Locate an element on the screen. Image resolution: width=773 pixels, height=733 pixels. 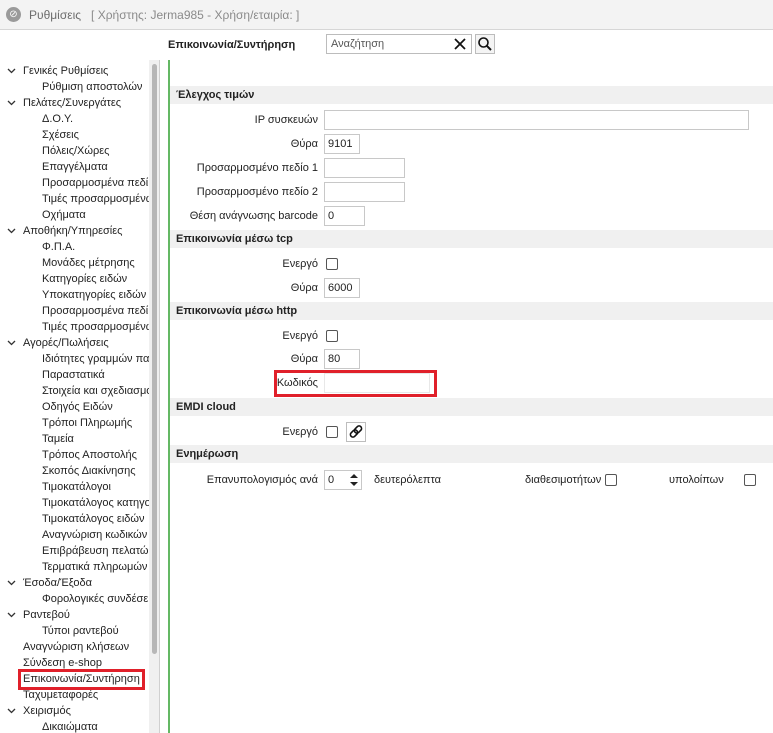
sidebar-item: Επαγγέλματα is located at coordinates (74, 167).